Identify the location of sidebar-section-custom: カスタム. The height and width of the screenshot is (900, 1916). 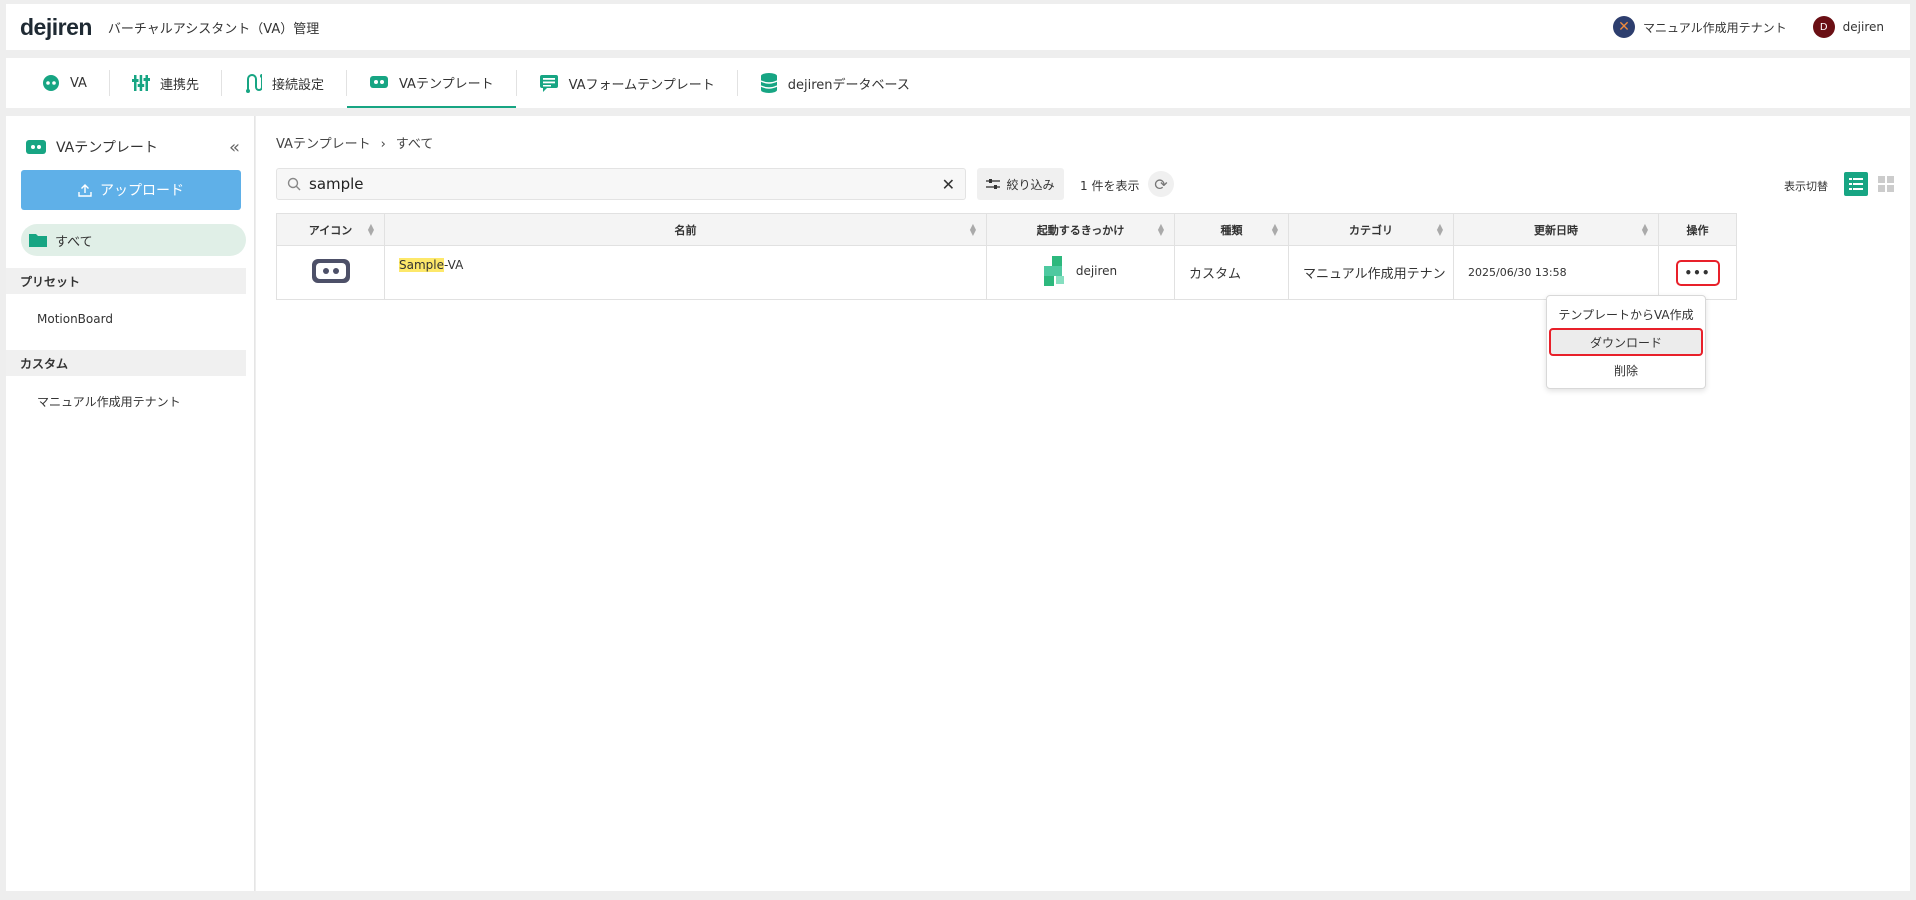
(126, 363).